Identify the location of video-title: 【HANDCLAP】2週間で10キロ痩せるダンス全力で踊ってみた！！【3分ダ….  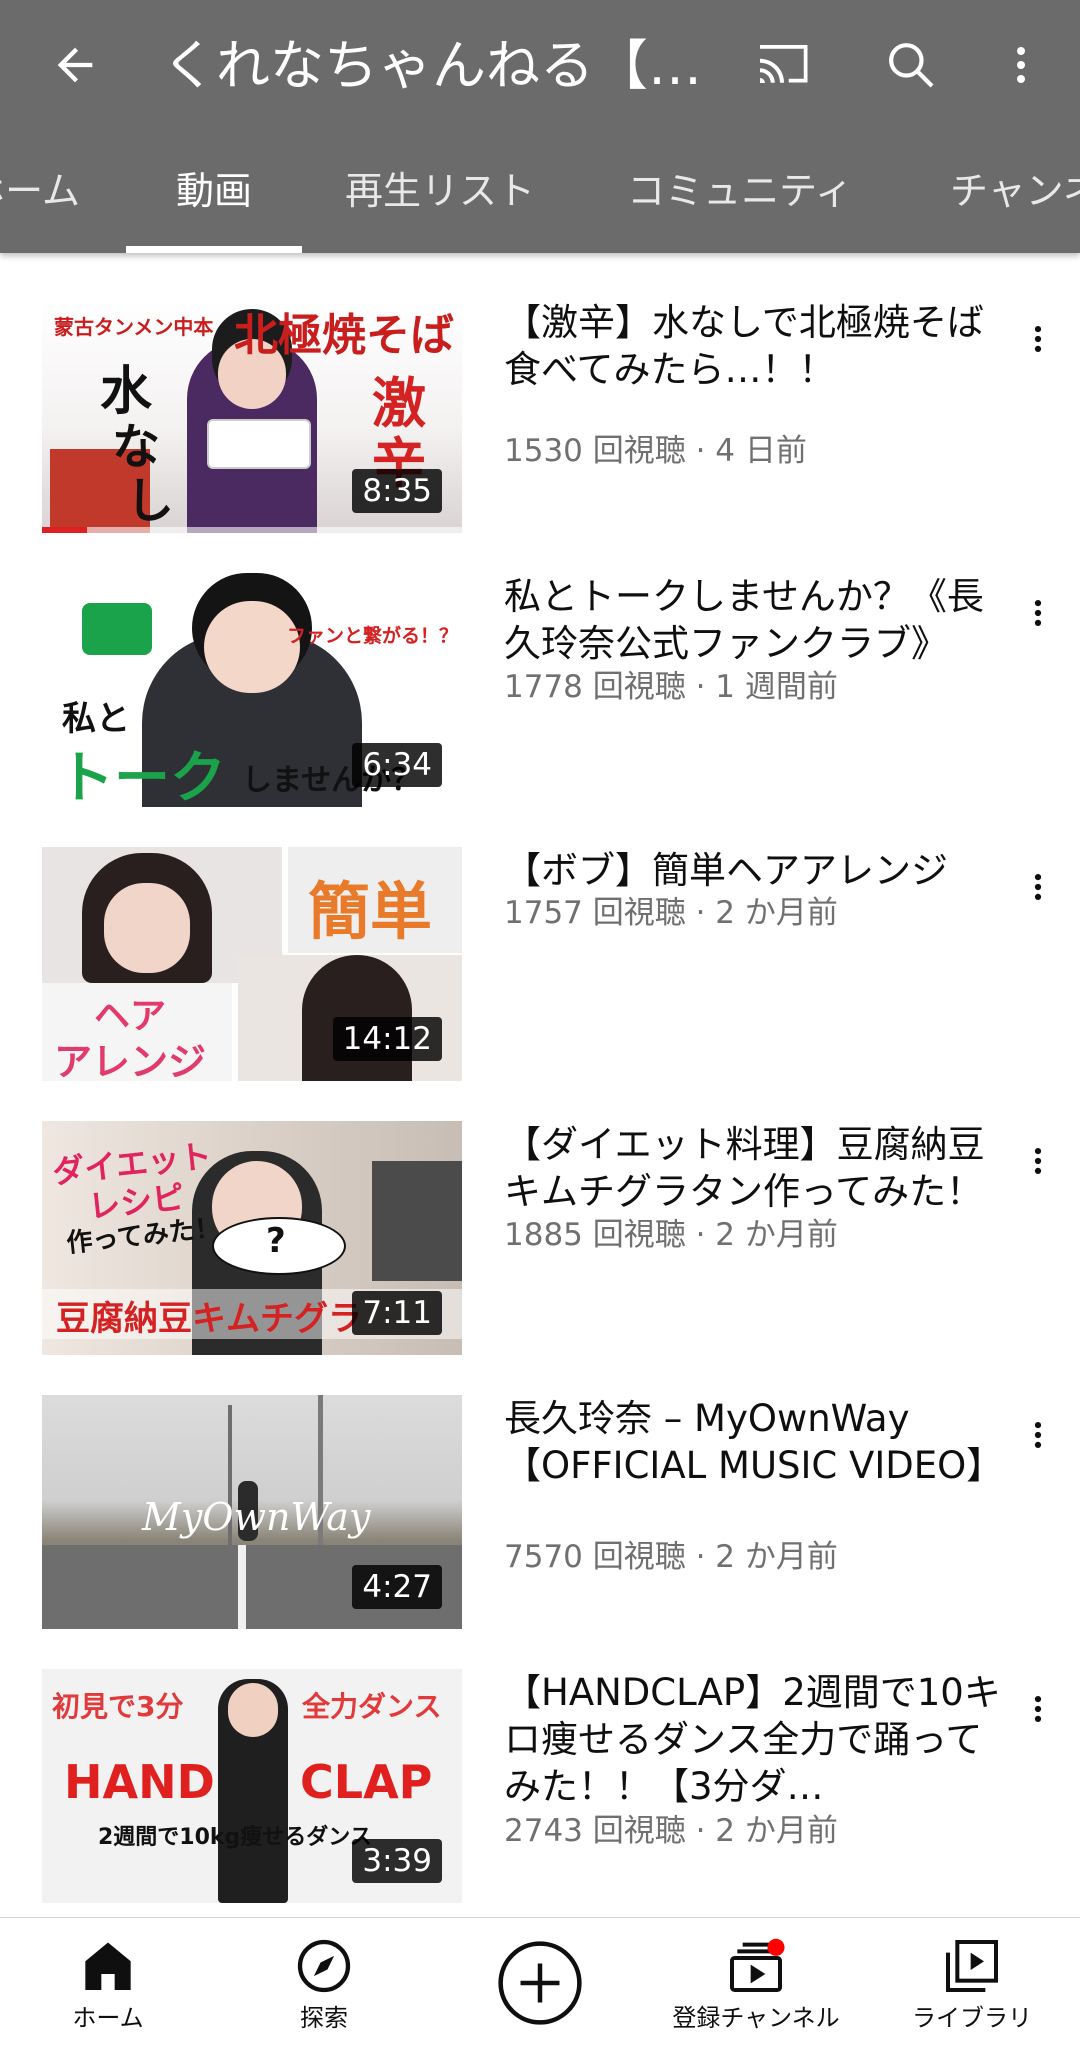
(753, 1739).